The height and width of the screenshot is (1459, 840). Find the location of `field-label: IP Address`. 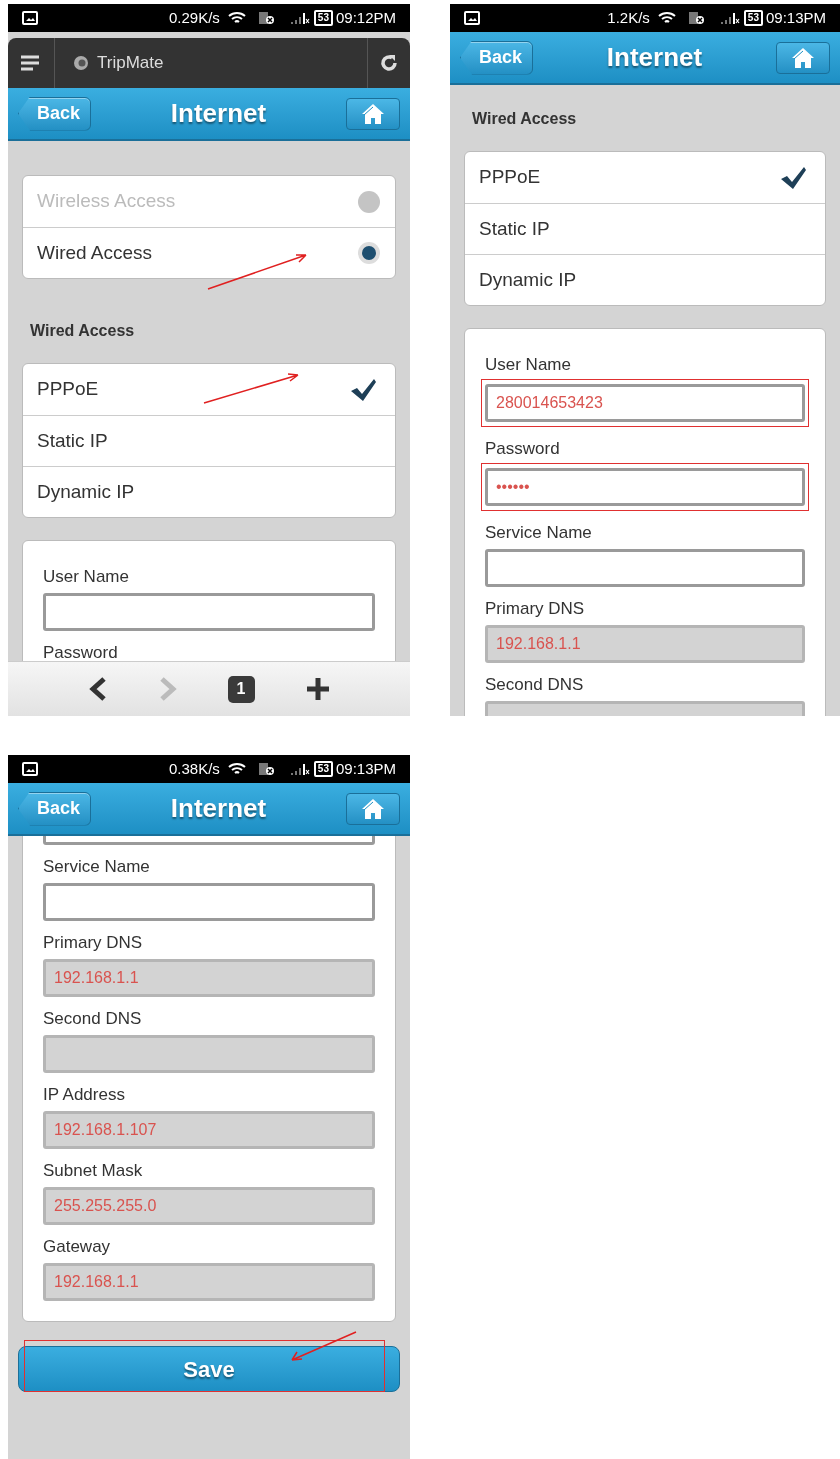

field-label: IP Address is located at coordinates (84, 1094).